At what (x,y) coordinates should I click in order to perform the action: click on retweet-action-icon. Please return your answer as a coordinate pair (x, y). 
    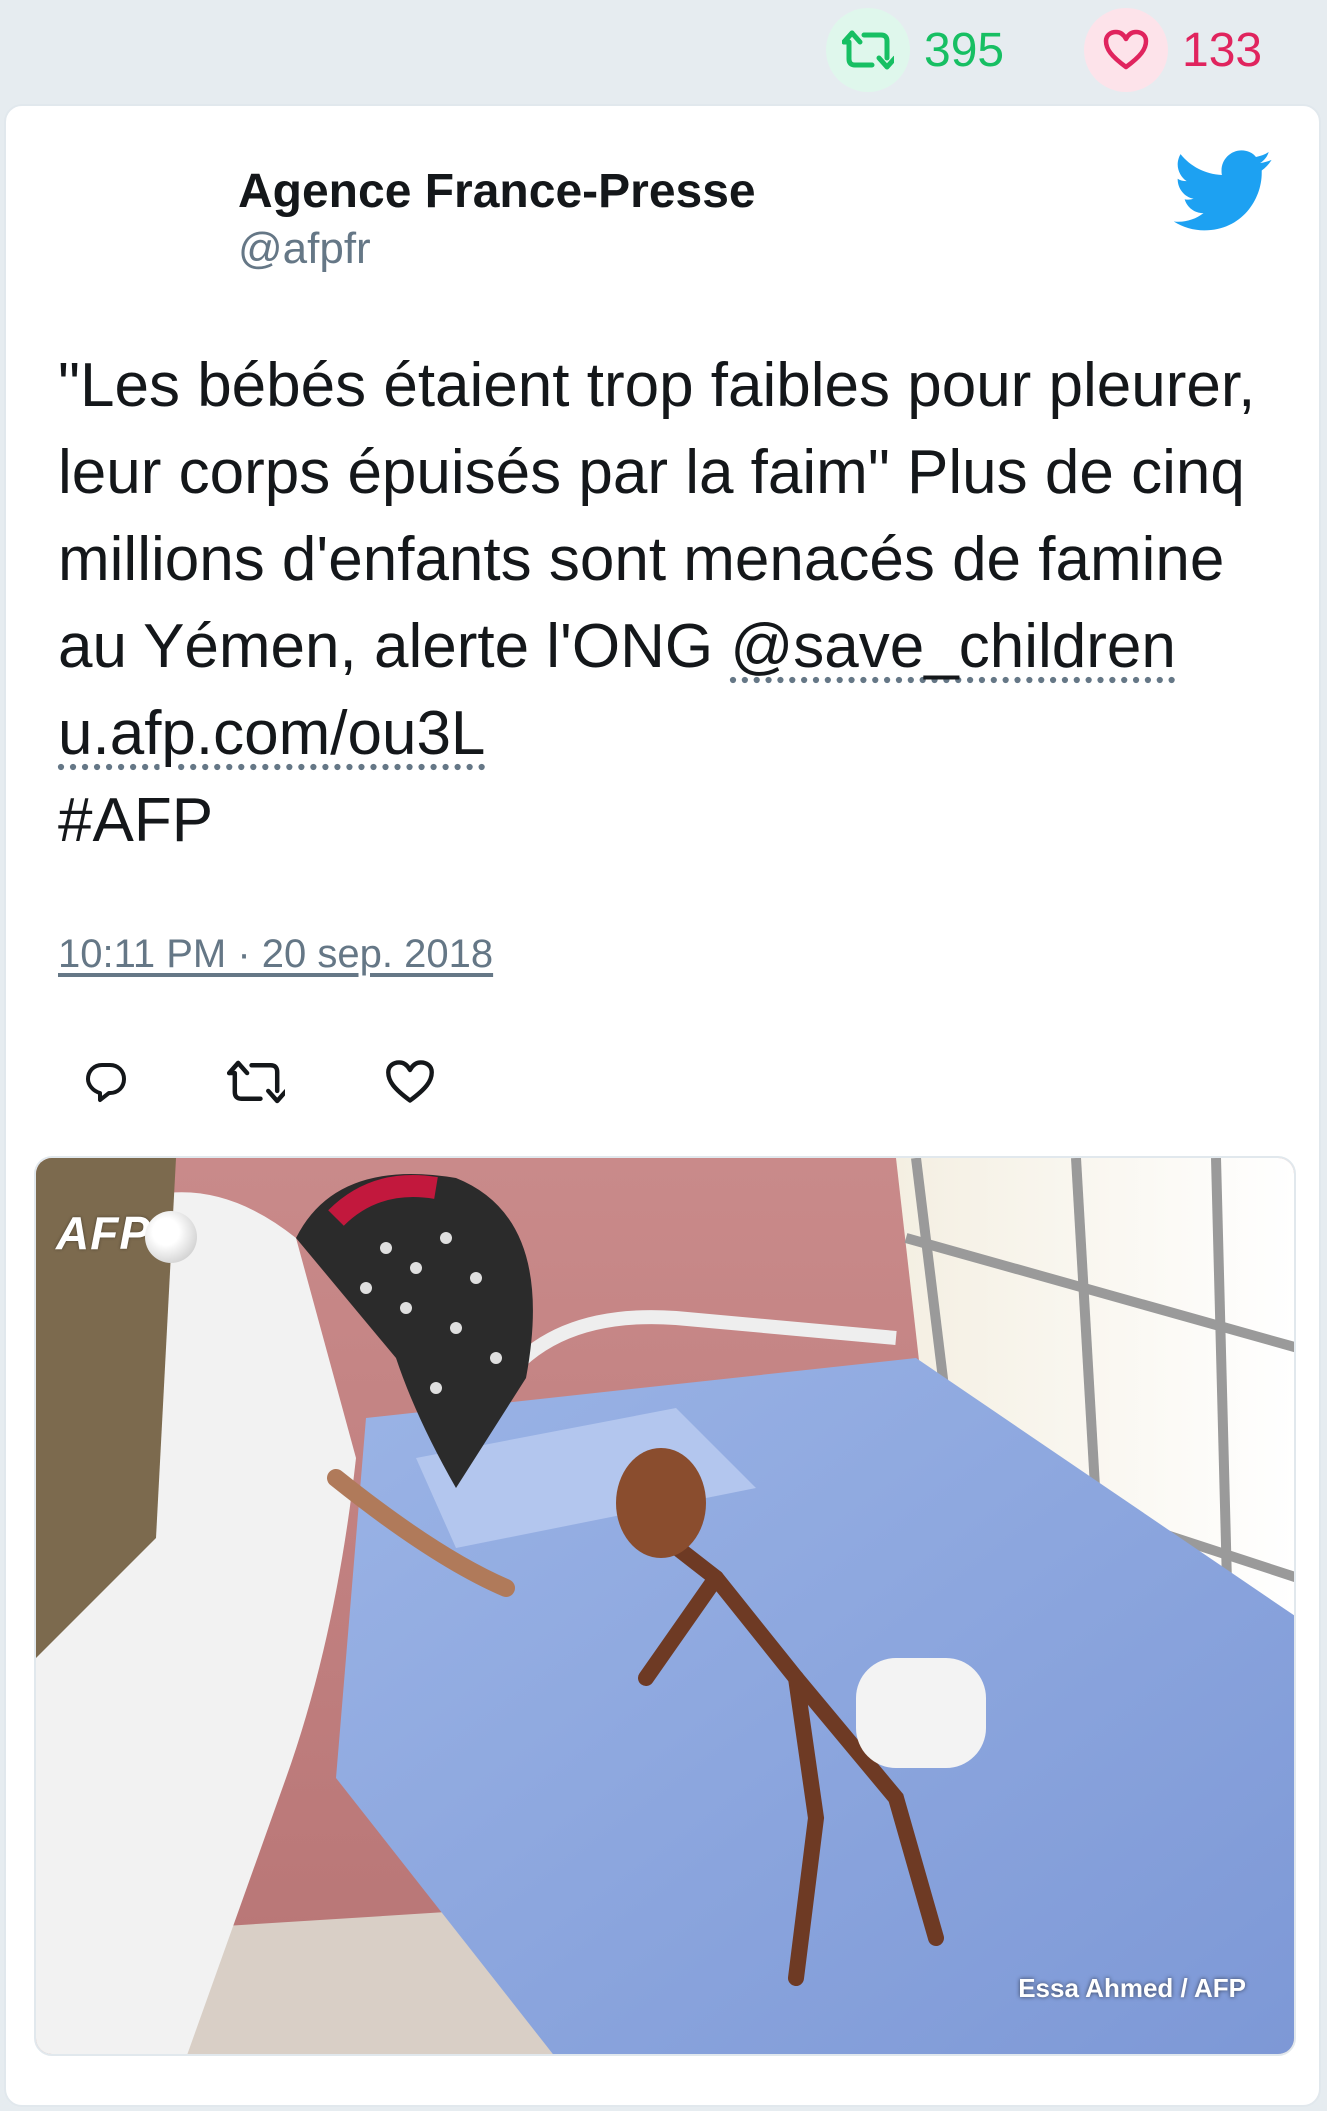
    Looking at the image, I should click on (256, 1082).